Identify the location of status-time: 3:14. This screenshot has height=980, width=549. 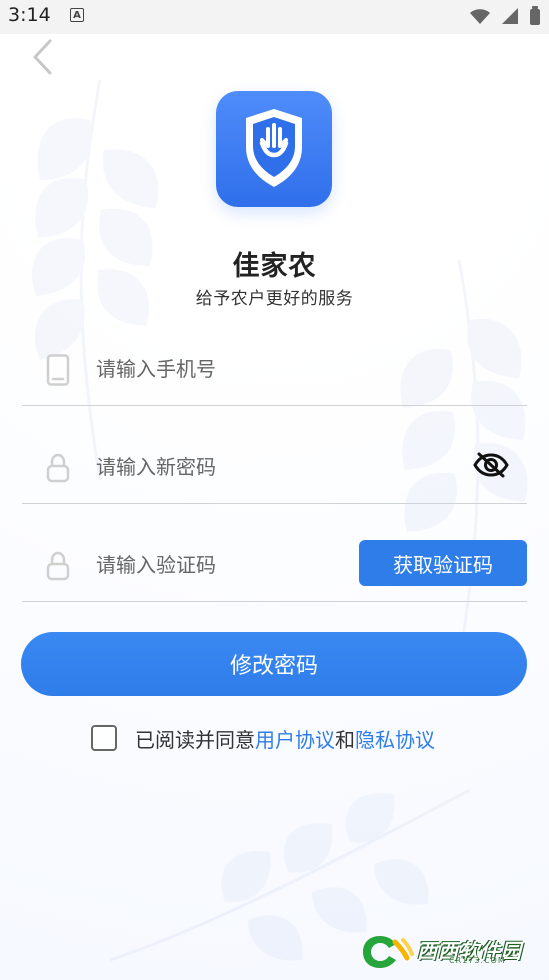
(29, 15).